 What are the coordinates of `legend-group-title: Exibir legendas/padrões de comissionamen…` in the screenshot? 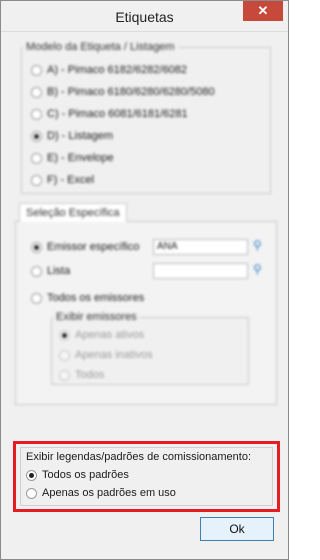 It's located at (139, 457).